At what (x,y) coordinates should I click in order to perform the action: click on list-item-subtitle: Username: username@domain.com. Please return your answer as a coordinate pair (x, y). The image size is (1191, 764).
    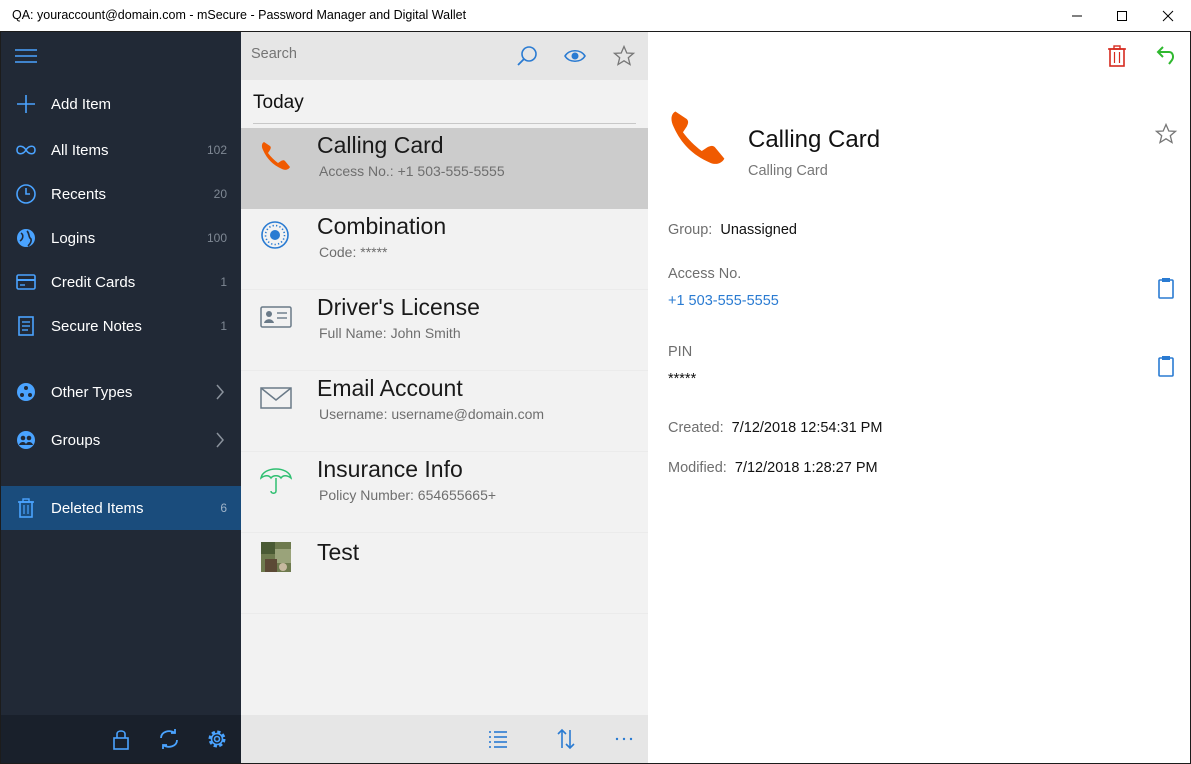
    Looking at the image, I should click on (432, 414).